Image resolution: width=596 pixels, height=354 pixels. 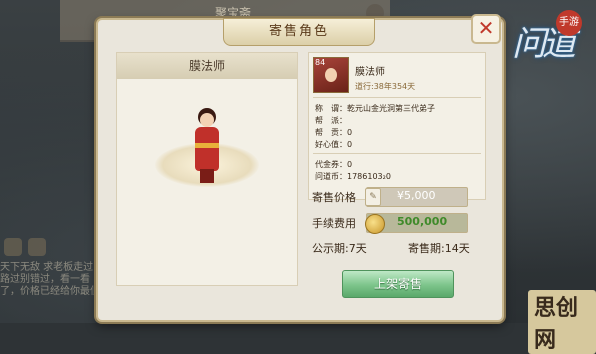 I want to click on character-model, so click(x=207, y=148).